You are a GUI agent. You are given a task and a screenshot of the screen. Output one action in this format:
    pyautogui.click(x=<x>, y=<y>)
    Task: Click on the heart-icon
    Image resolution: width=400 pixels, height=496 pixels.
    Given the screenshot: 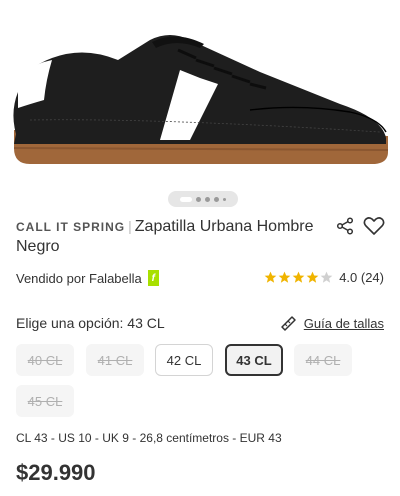 What is the action you would take?
    pyautogui.click(x=374, y=226)
    